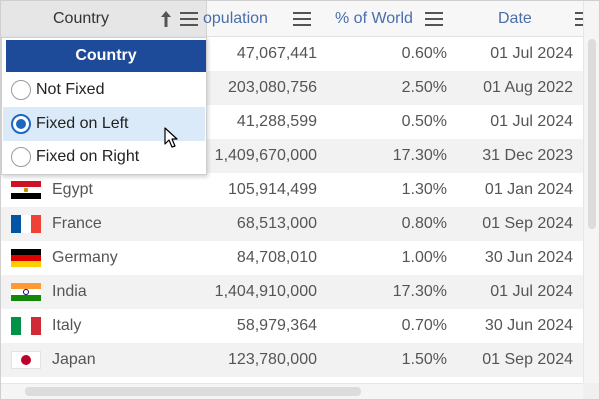  I want to click on india-flag, so click(26, 292).